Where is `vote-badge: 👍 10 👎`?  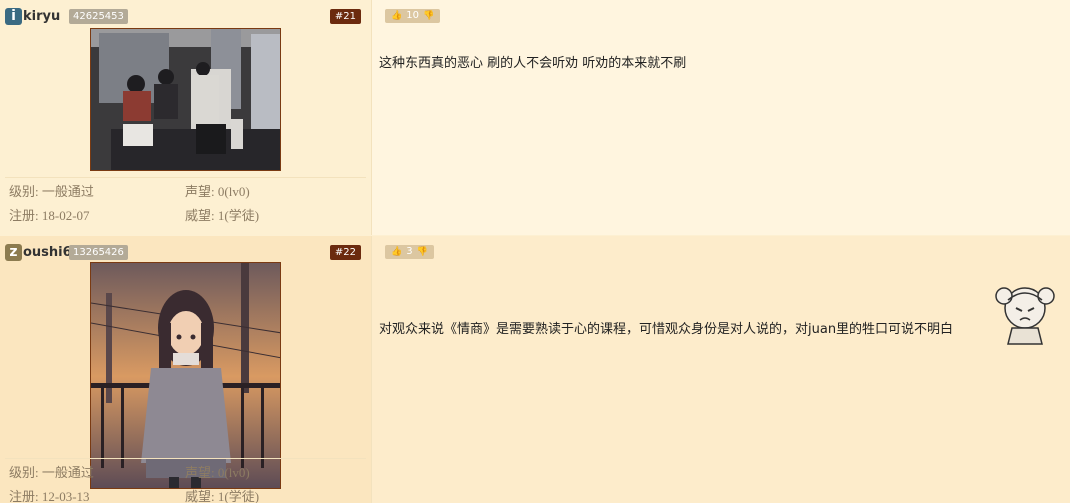 vote-badge: 👍 10 👎 is located at coordinates (413, 16).